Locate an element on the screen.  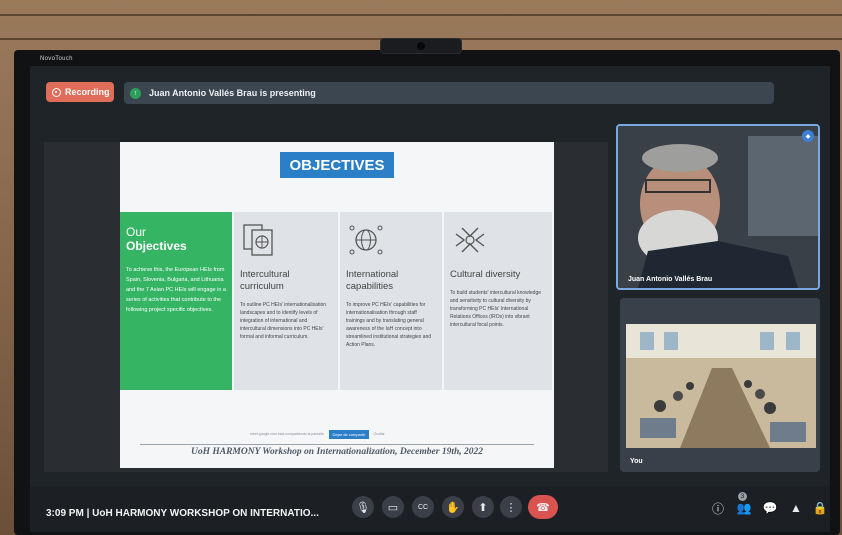
people-button: 👥 is located at coordinates (744, 508).